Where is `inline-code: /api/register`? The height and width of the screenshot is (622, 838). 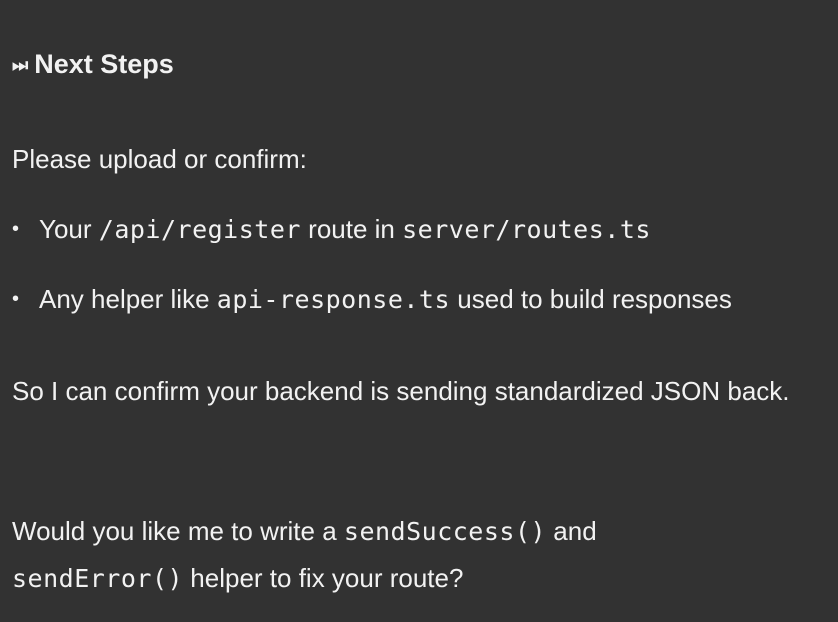 inline-code: /api/register is located at coordinates (199, 229).